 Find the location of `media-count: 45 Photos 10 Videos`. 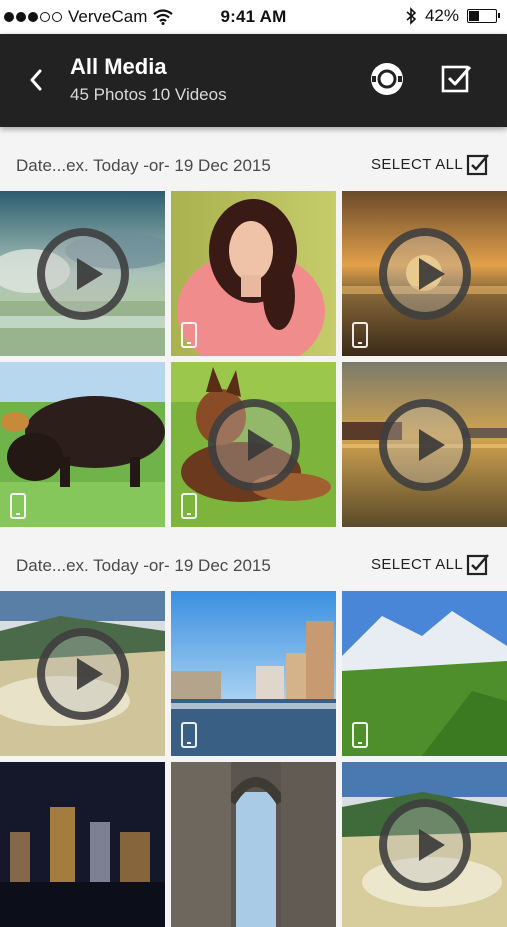

media-count: 45 Photos 10 Videos is located at coordinates (148, 94).